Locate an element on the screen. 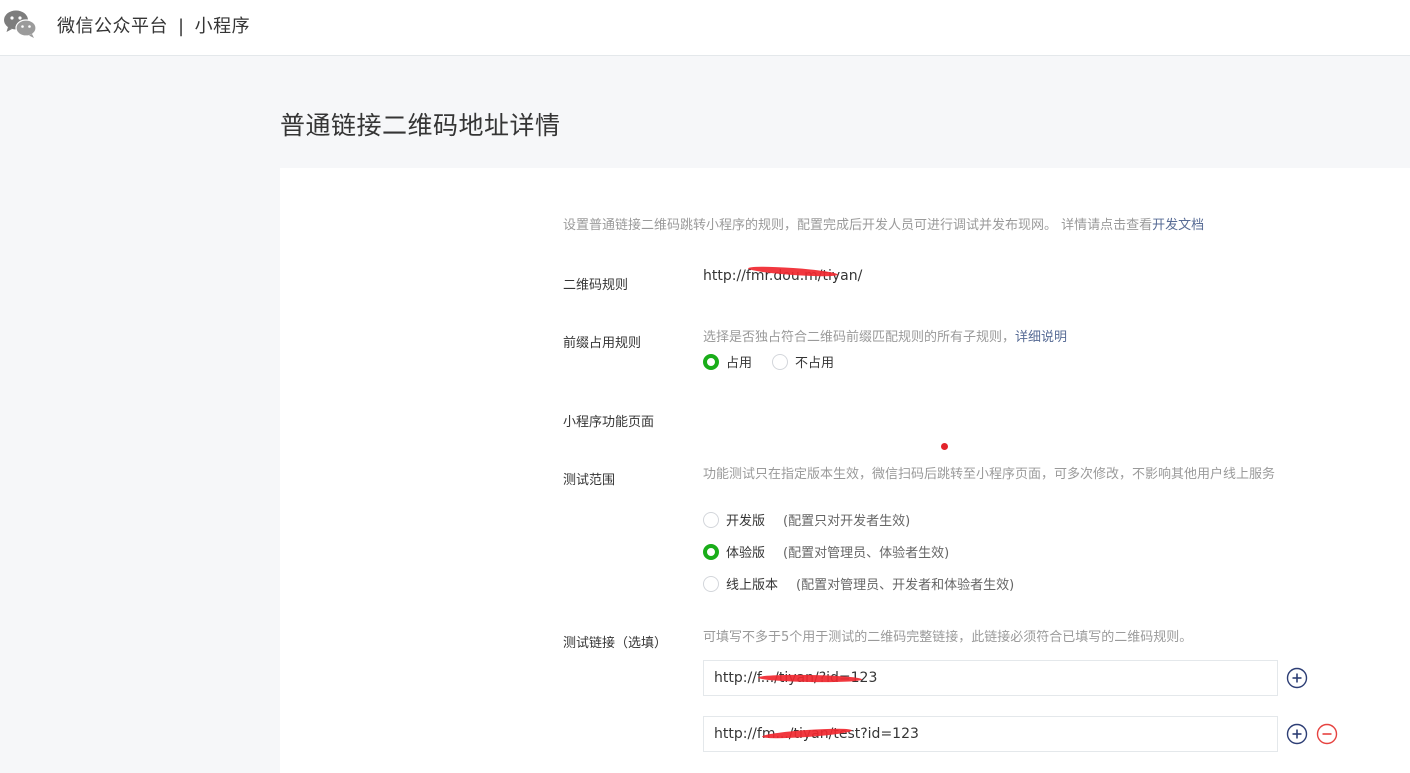  test-scope-label: 测试范围 is located at coordinates (589, 480).